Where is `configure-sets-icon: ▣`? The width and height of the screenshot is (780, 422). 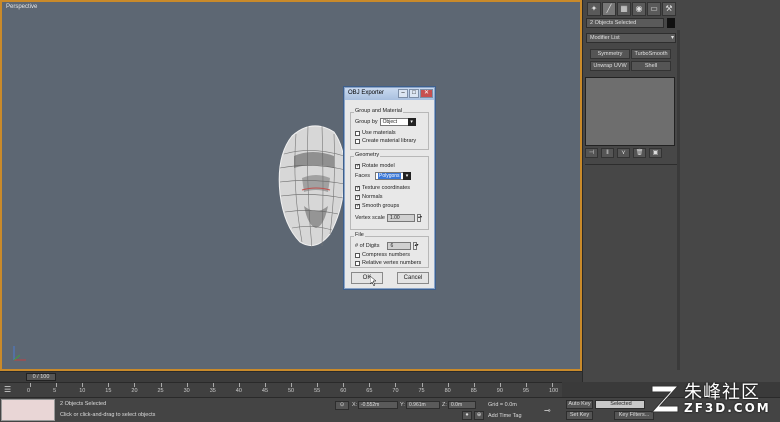
configure-sets-icon: ▣ is located at coordinates (655, 153).